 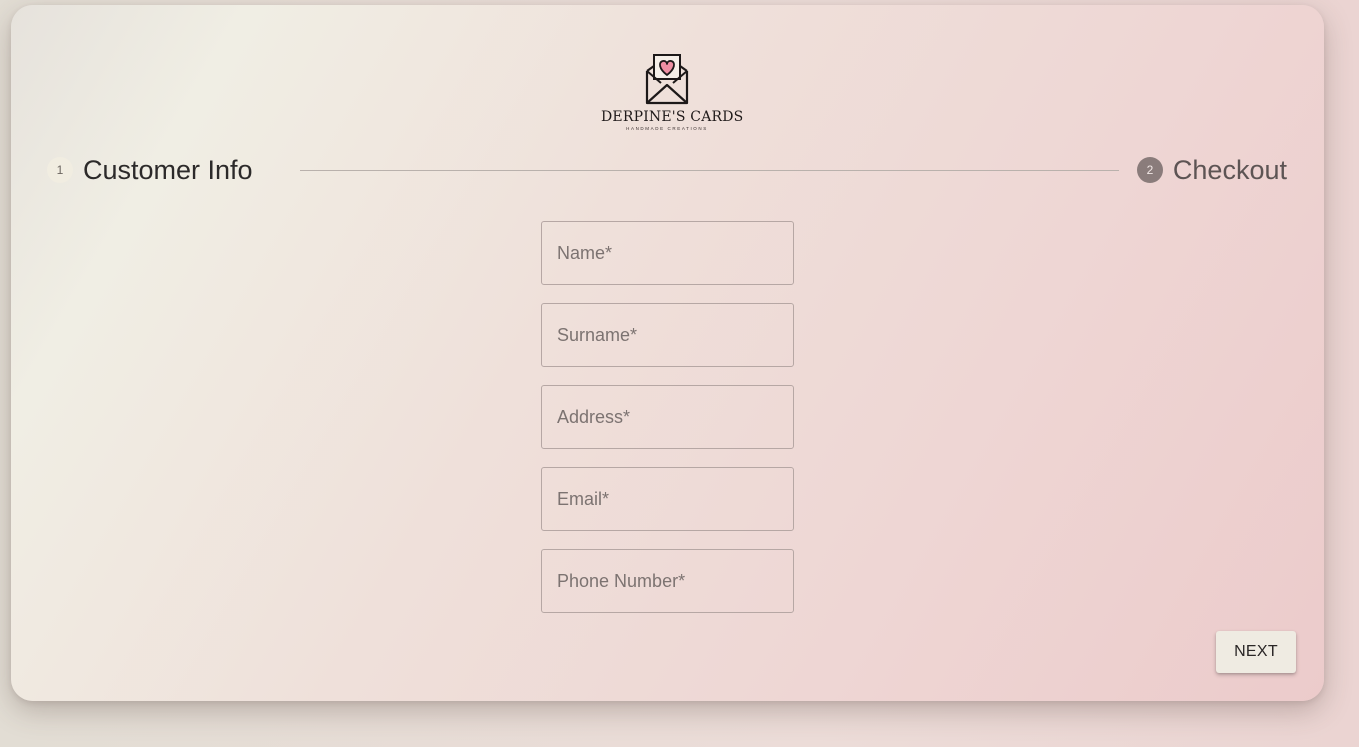 I want to click on step-checkout: 2 Checkout, so click(x=1211, y=170).